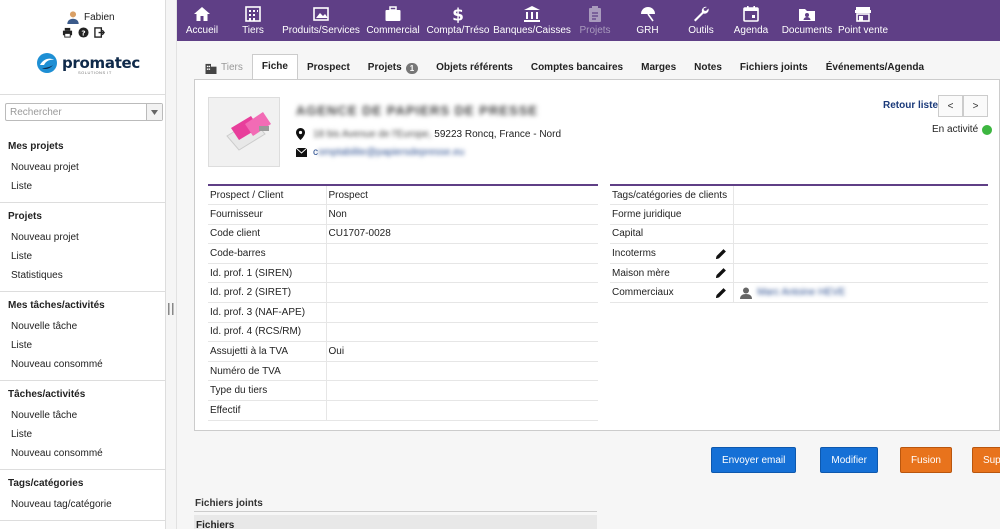 The image size is (1000, 529). I want to click on field-value: CU1707-0028, so click(462, 234).